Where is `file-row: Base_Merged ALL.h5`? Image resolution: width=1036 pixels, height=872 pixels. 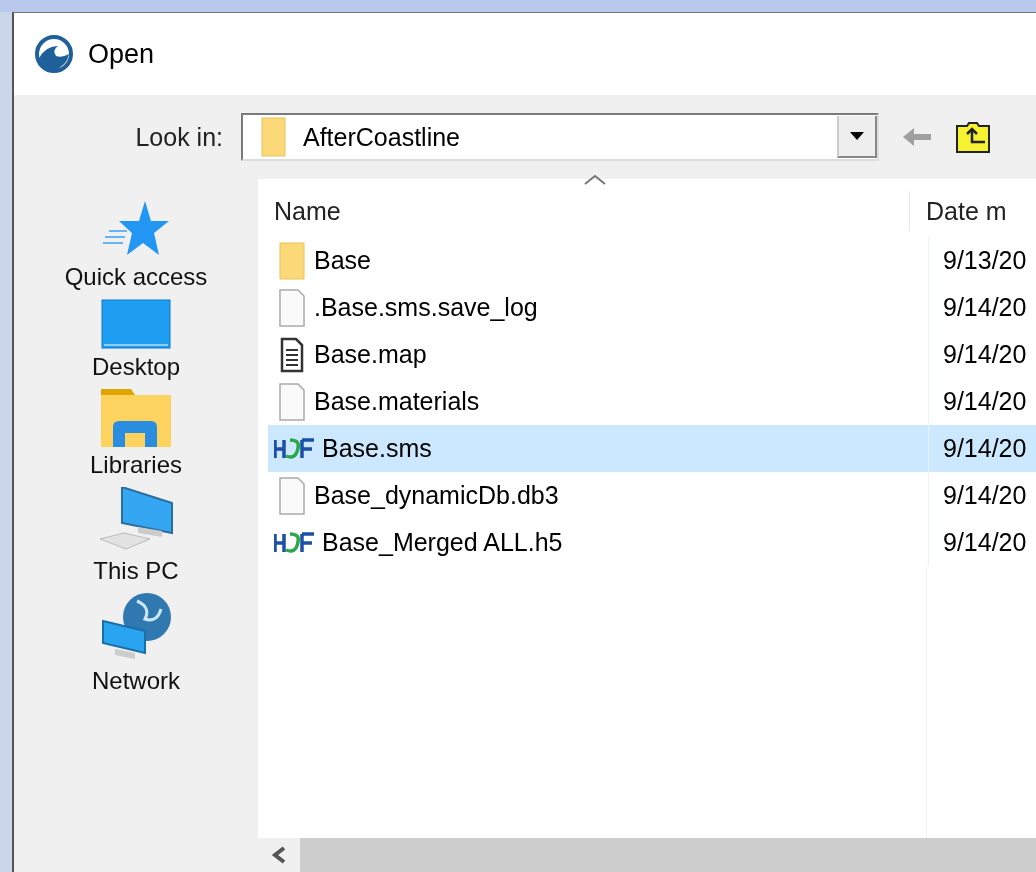
file-row: Base_Merged ALL.h5 is located at coordinates (598, 542).